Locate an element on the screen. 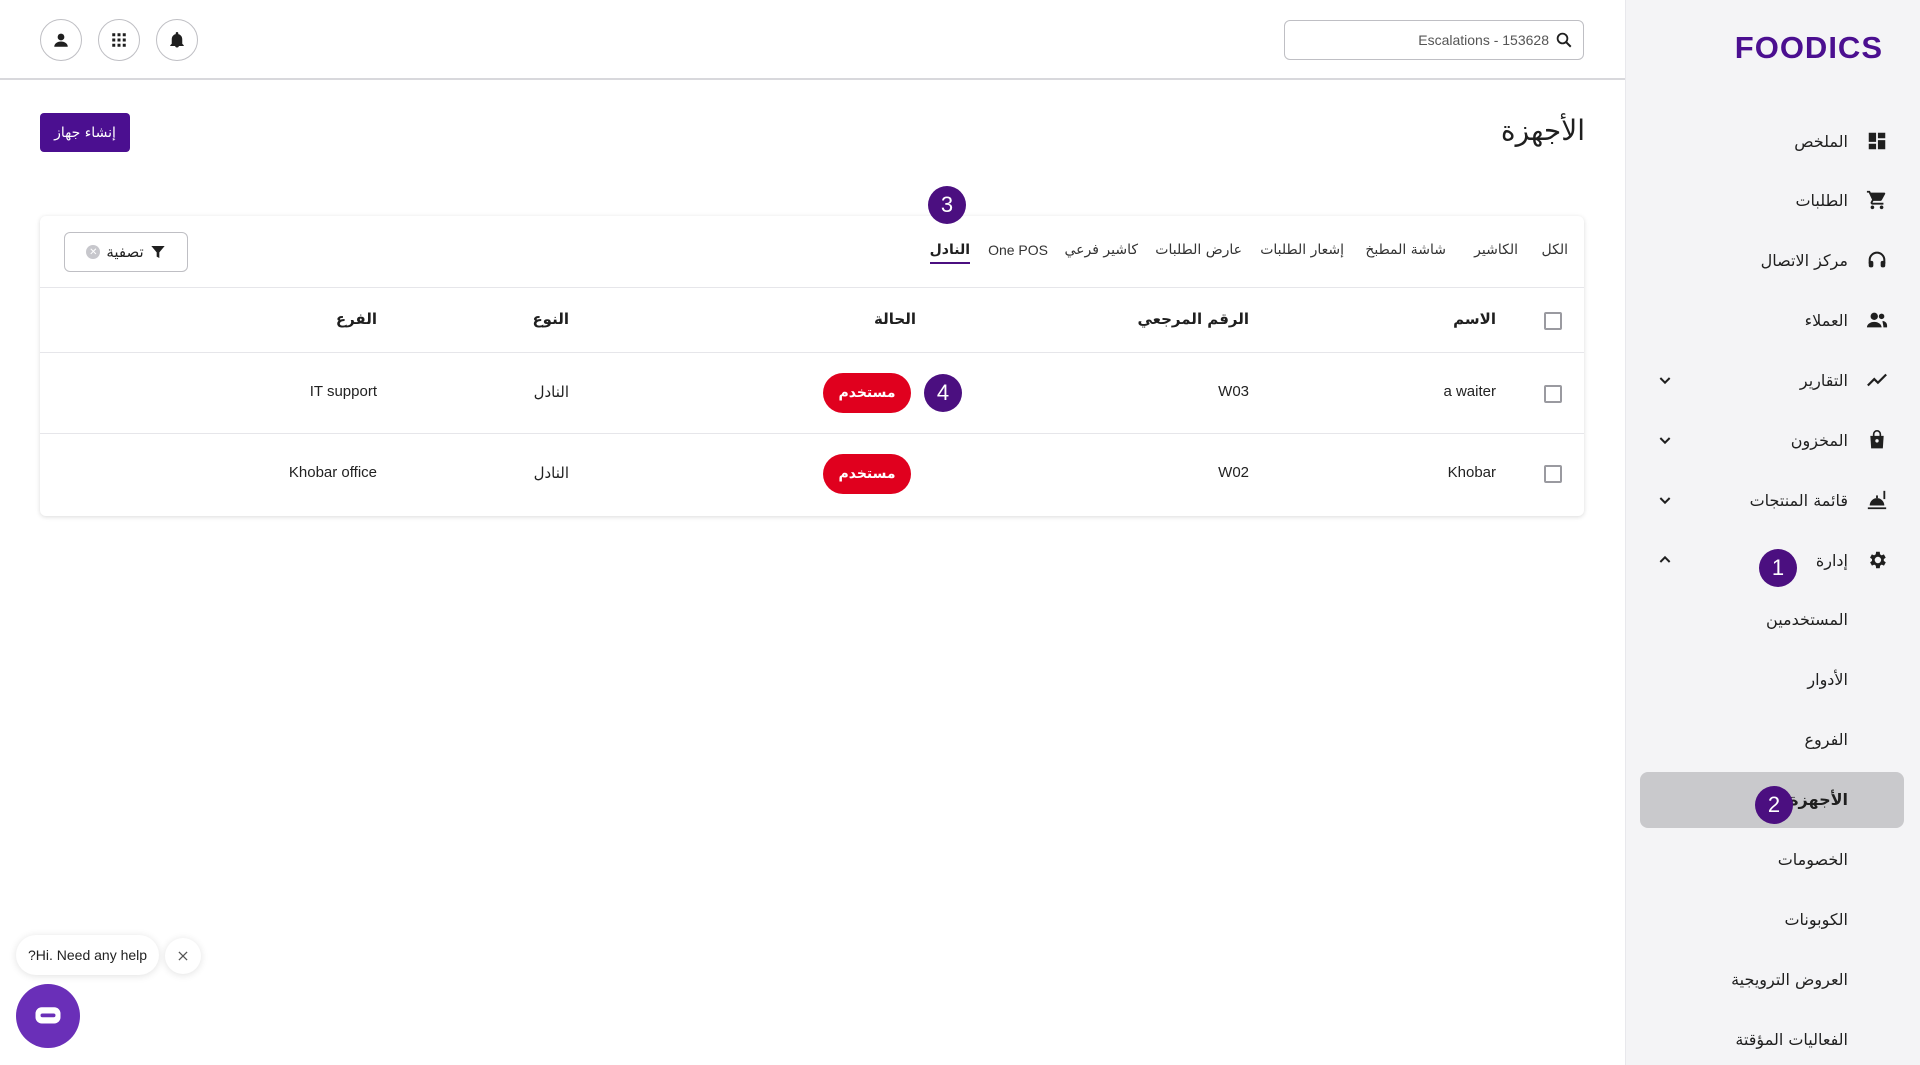 The width and height of the screenshot is (1920, 1065). tab-sub-cashier: كاشير فرعي is located at coordinates (1102, 250).